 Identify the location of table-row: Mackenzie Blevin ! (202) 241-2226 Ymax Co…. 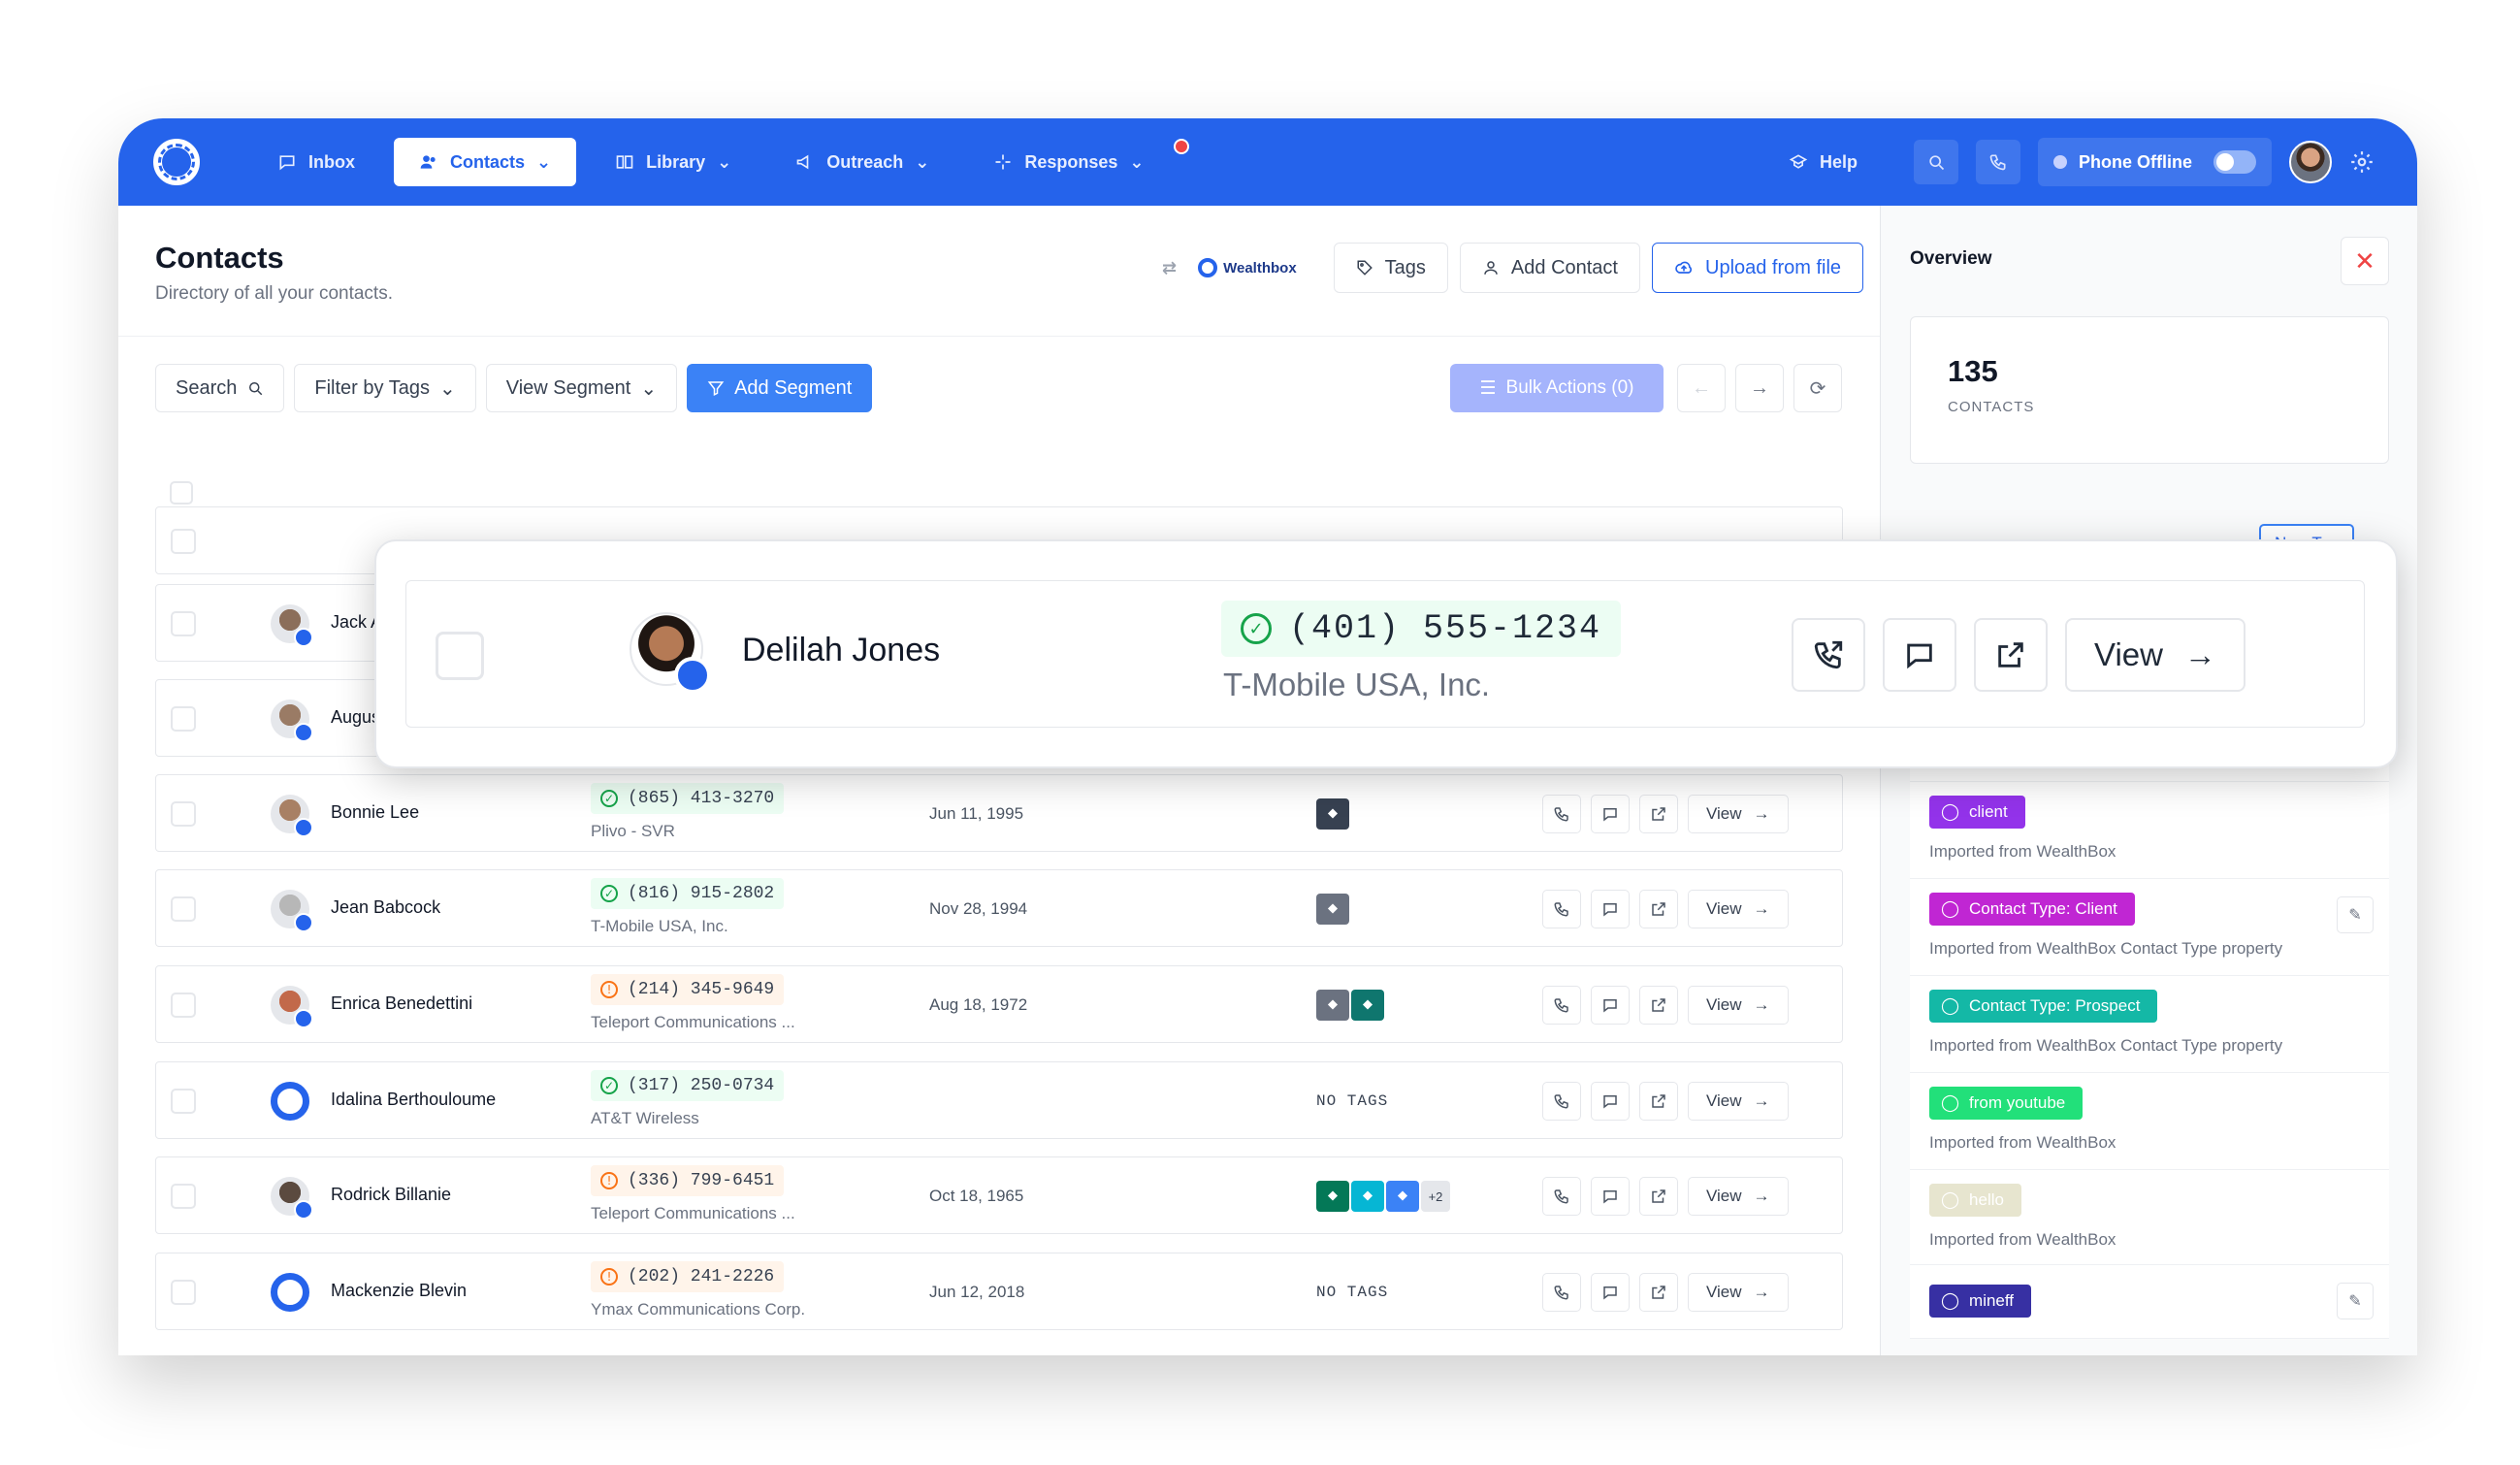
(999, 1291).